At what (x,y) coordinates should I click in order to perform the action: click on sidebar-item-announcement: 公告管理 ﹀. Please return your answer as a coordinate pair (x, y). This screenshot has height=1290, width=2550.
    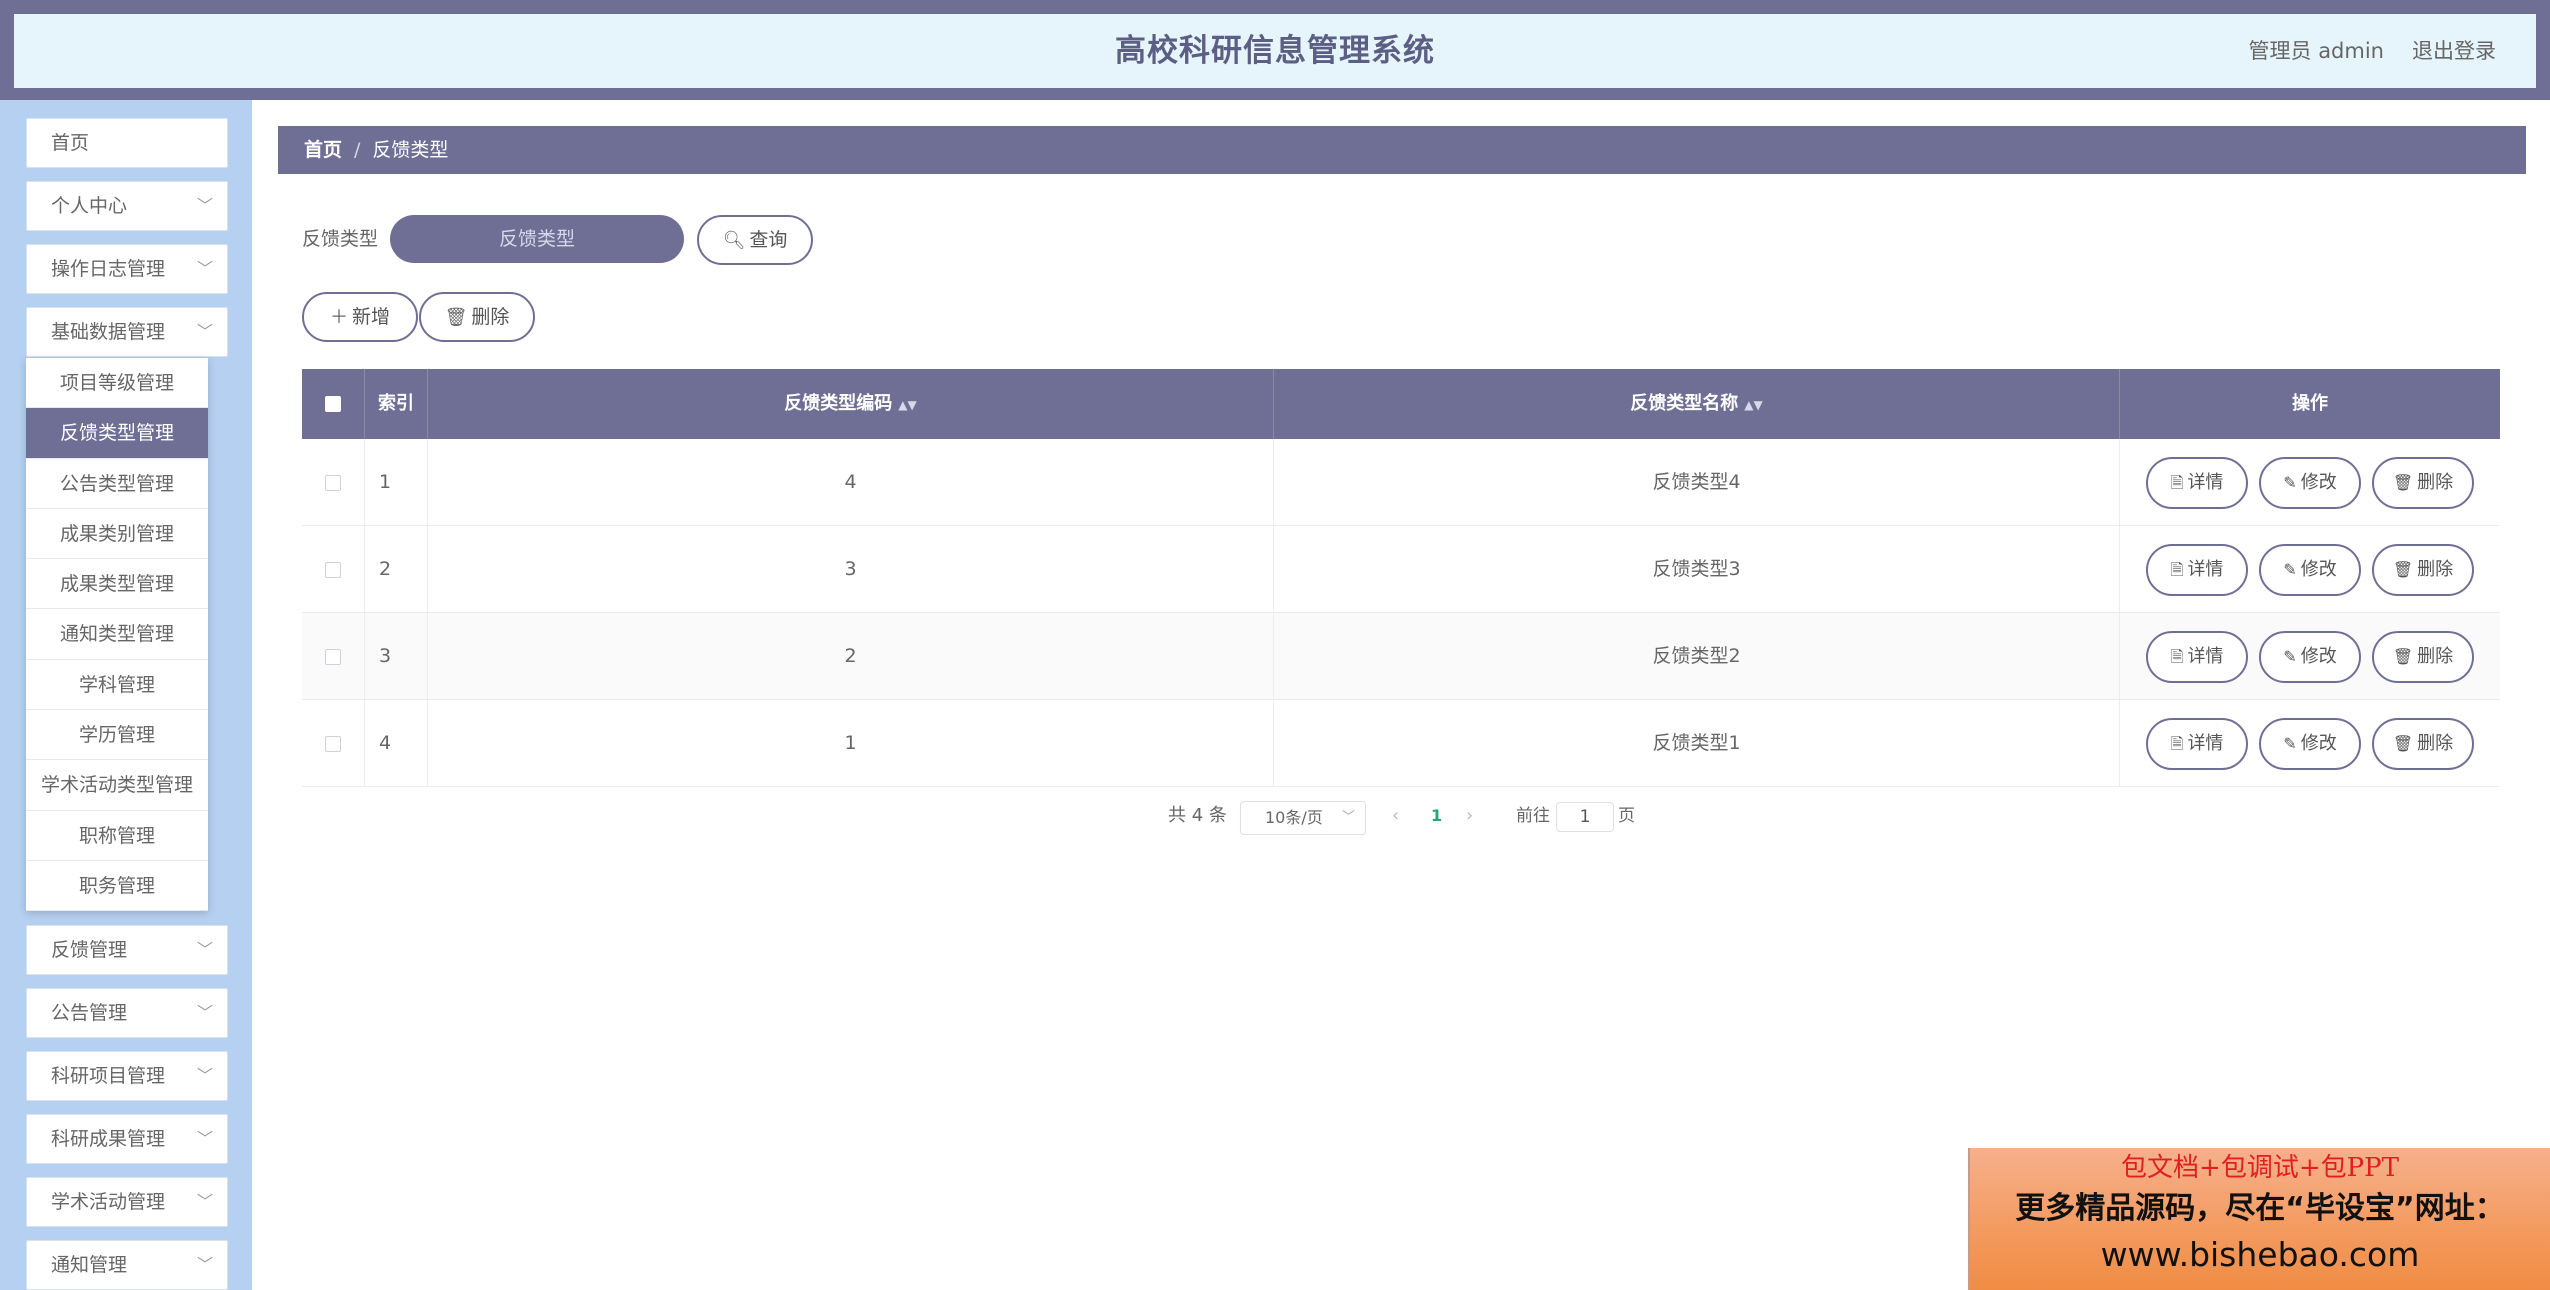
    Looking at the image, I should click on (127, 1013).